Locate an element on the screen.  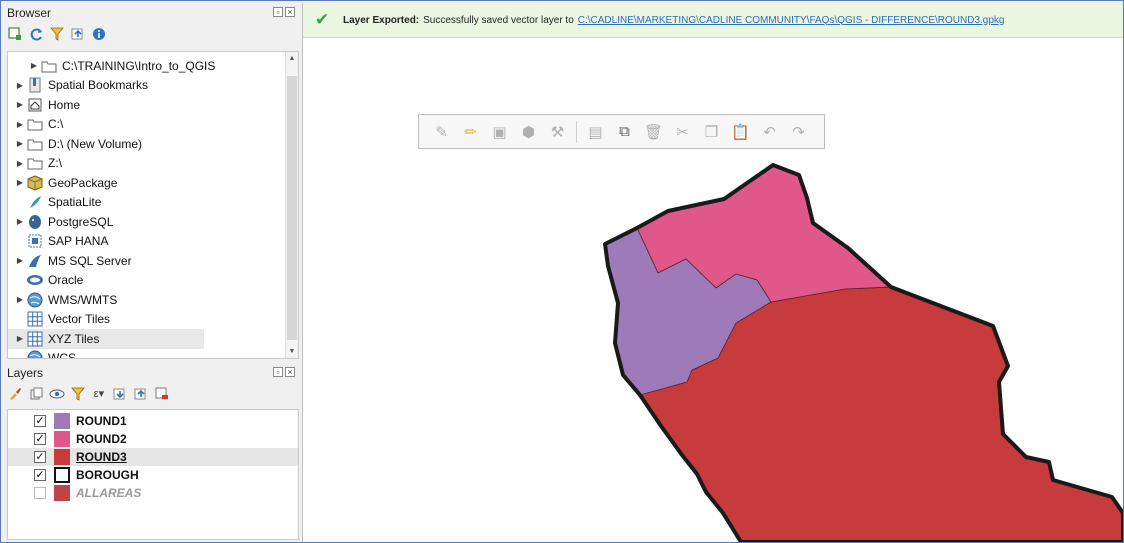
layer-visibility-checkbox is located at coordinates (40, 493).